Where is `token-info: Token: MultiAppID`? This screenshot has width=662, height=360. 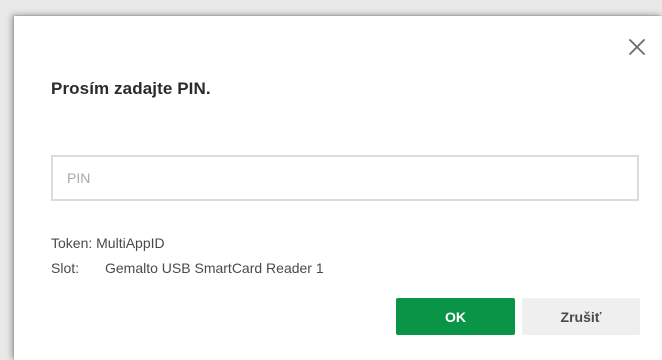
token-info: Token: MultiAppID is located at coordinates (108, 243).